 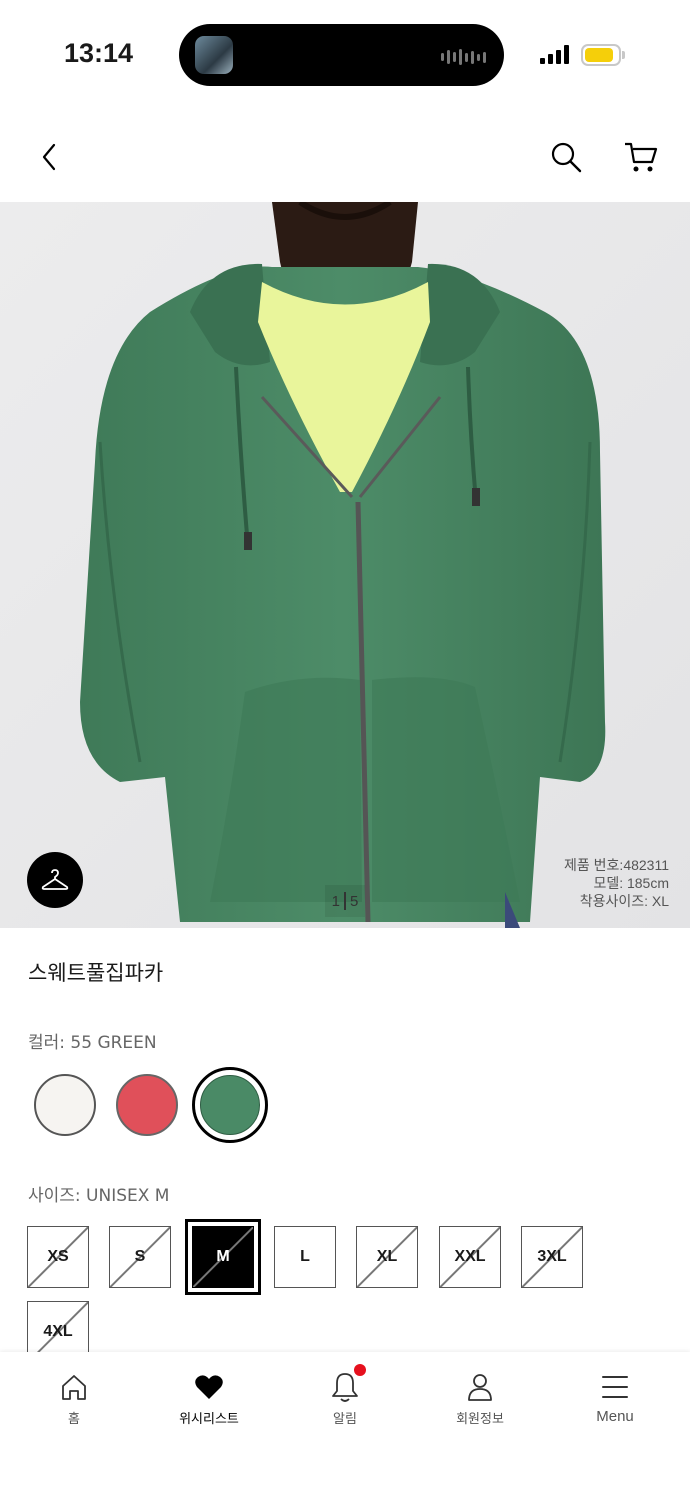 I want to click on color-label: 컬러: 55 GREEN, so click(x=92, y=1043).